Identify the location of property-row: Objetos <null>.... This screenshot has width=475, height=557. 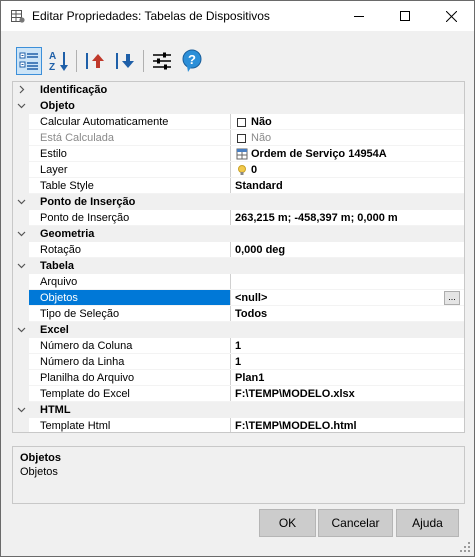
(238, 298).